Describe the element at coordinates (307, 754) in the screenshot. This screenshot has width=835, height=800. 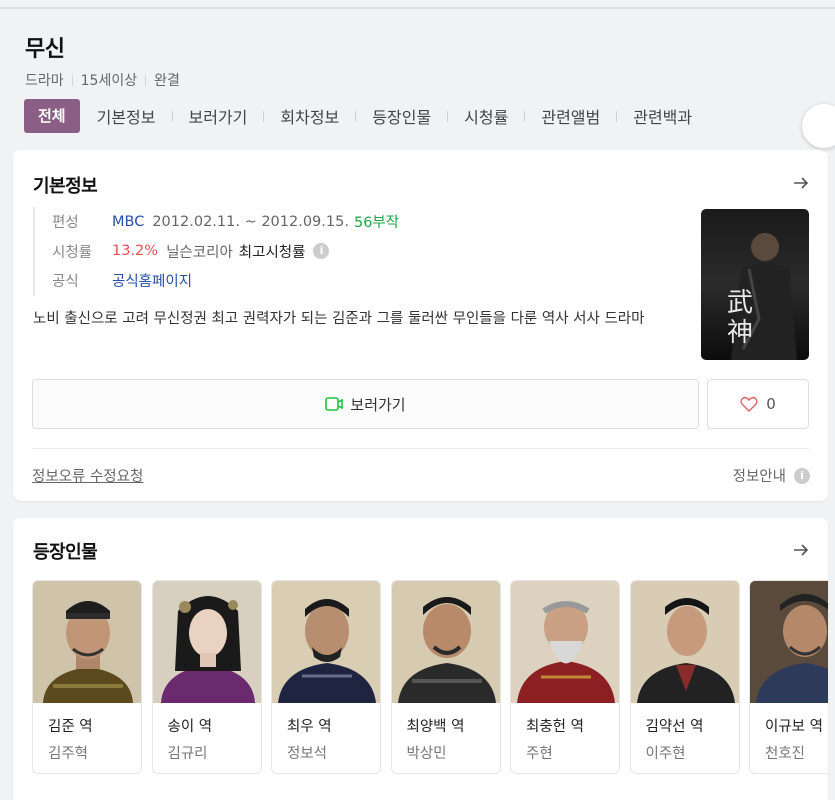
I see `actor-name: 정보석` at that location.